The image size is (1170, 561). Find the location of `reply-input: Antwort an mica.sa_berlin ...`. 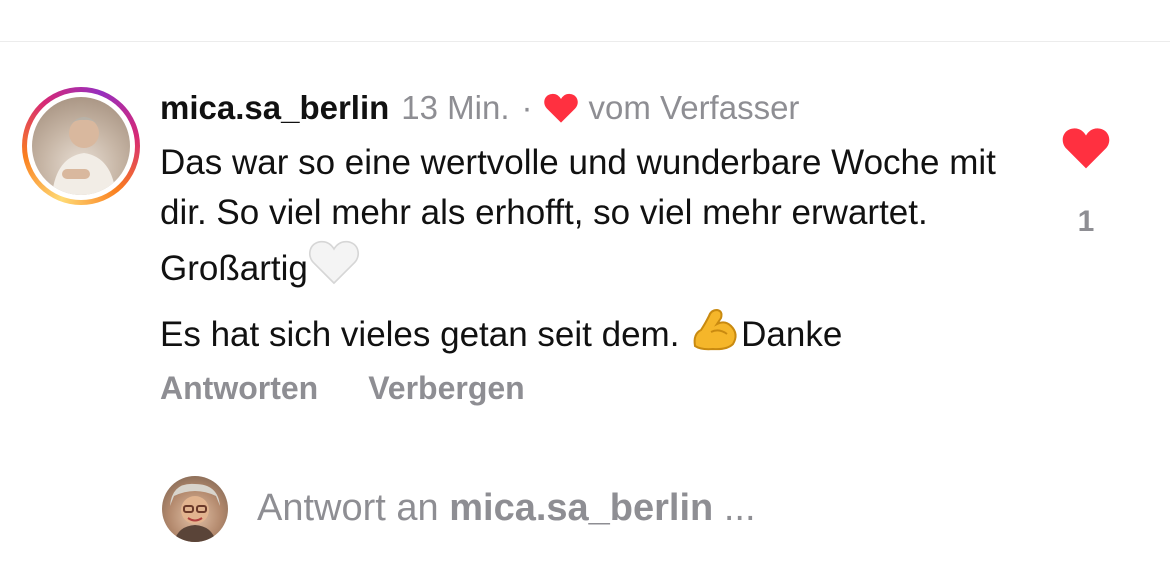

reply-input: Antwort an mica.sa_berlin ... is located at coordinates (506, 508).